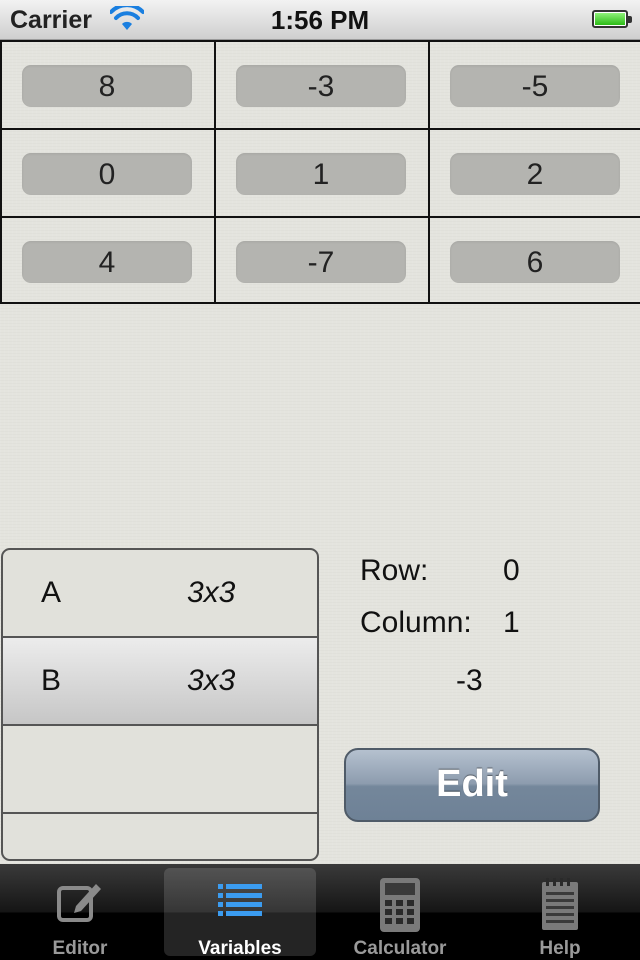  I want to click on matrix-cell: 4, so click(107, 261).